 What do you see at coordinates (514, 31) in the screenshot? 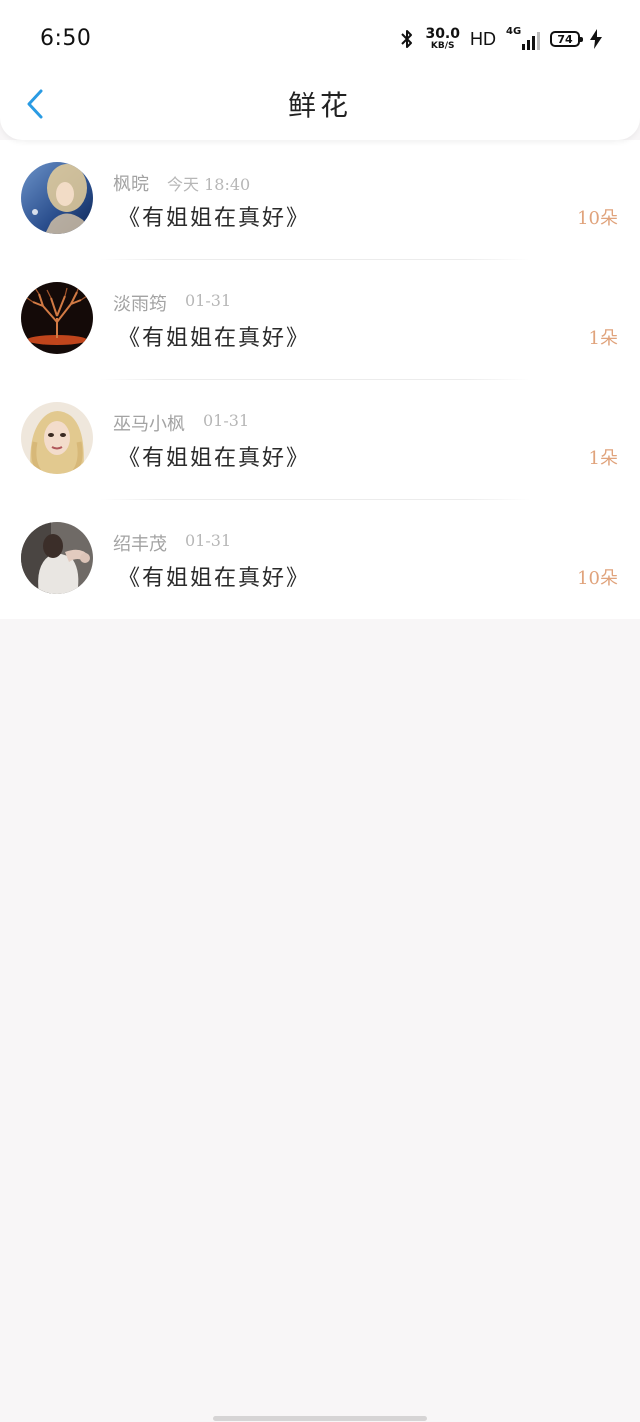
I see `network-type: 4G` at bounding box center [514, 31].